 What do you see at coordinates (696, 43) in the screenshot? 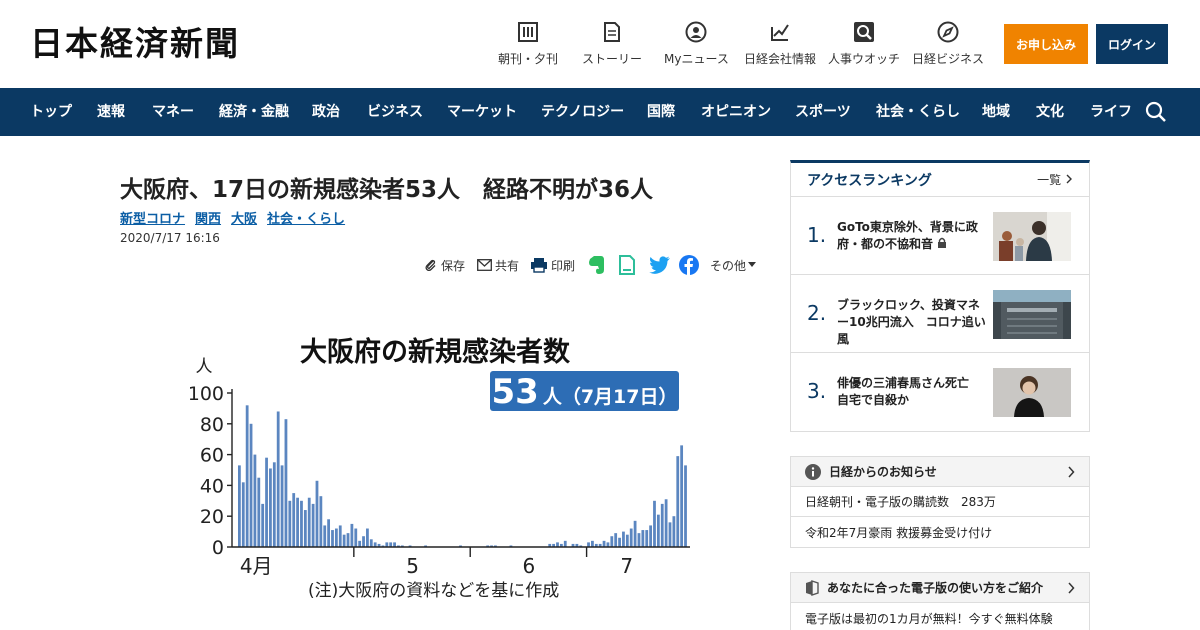
I see `util-my-news: Myニュース` at bounding box center [696, 43].